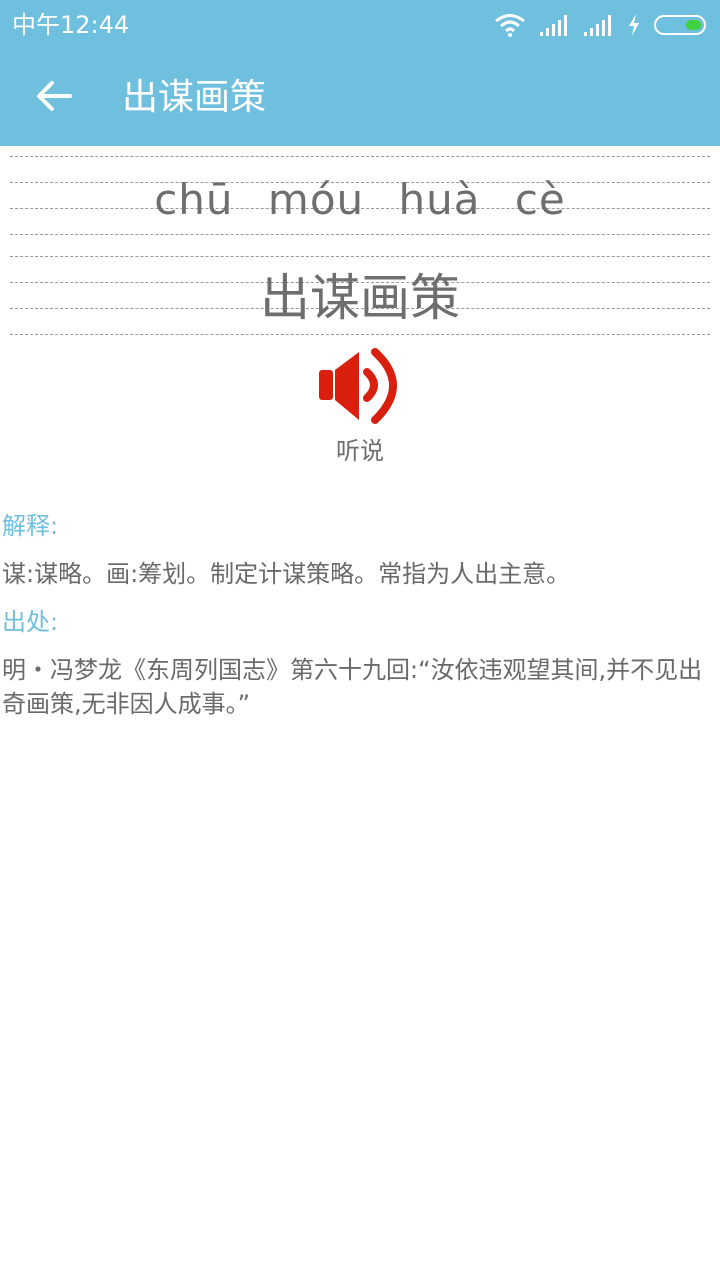 Image resolution: width=720 pixels, height=1280 pixels. I want to click on back-button, so click(54, 98).